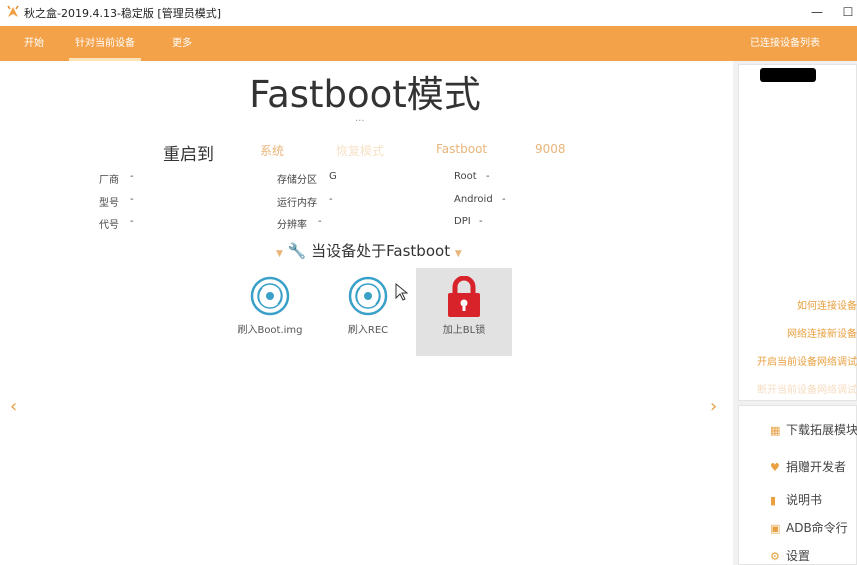 This screenshot has height=565, width=857. Describe the element at coordinates (775, 528) in the screenshot. I see `terminal-icon: ▣` at that location.